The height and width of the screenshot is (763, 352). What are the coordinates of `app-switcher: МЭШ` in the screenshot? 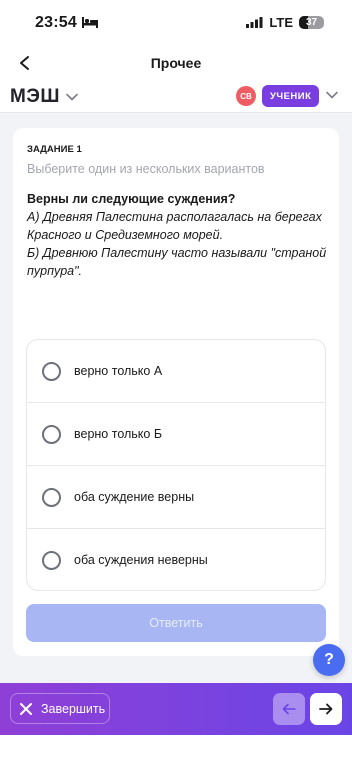 It's located at (44, 97).